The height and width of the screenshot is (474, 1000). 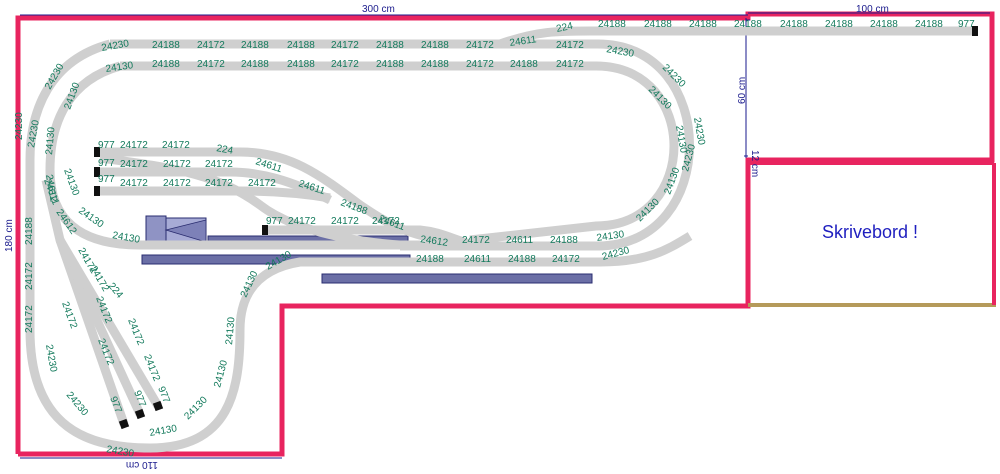 I want to click on dimension-top-right: 100 cm, so click(x=872, y=9).